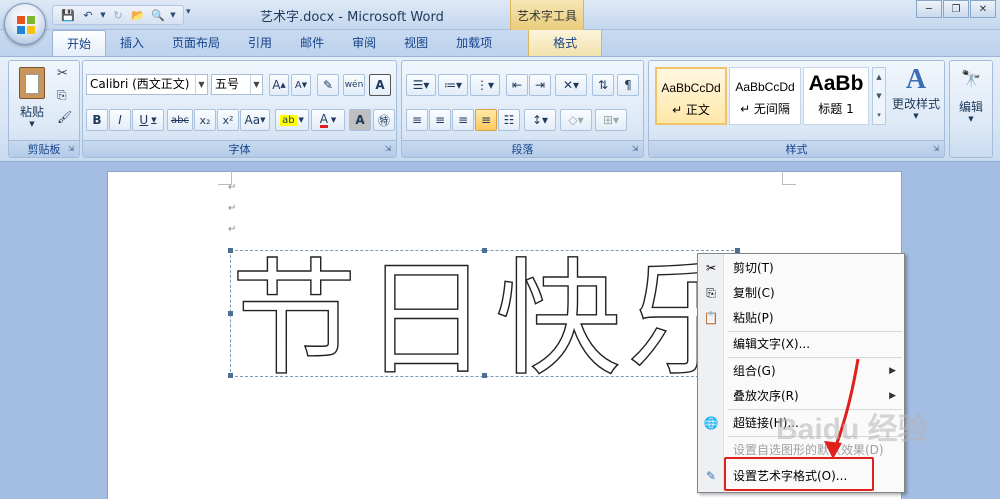 The image size is (1000, 499). What do you see at coordinates (754, 293) in the screenshot?
I see `menu-item-label: 复制(C)` at bounding box center [754, 293].